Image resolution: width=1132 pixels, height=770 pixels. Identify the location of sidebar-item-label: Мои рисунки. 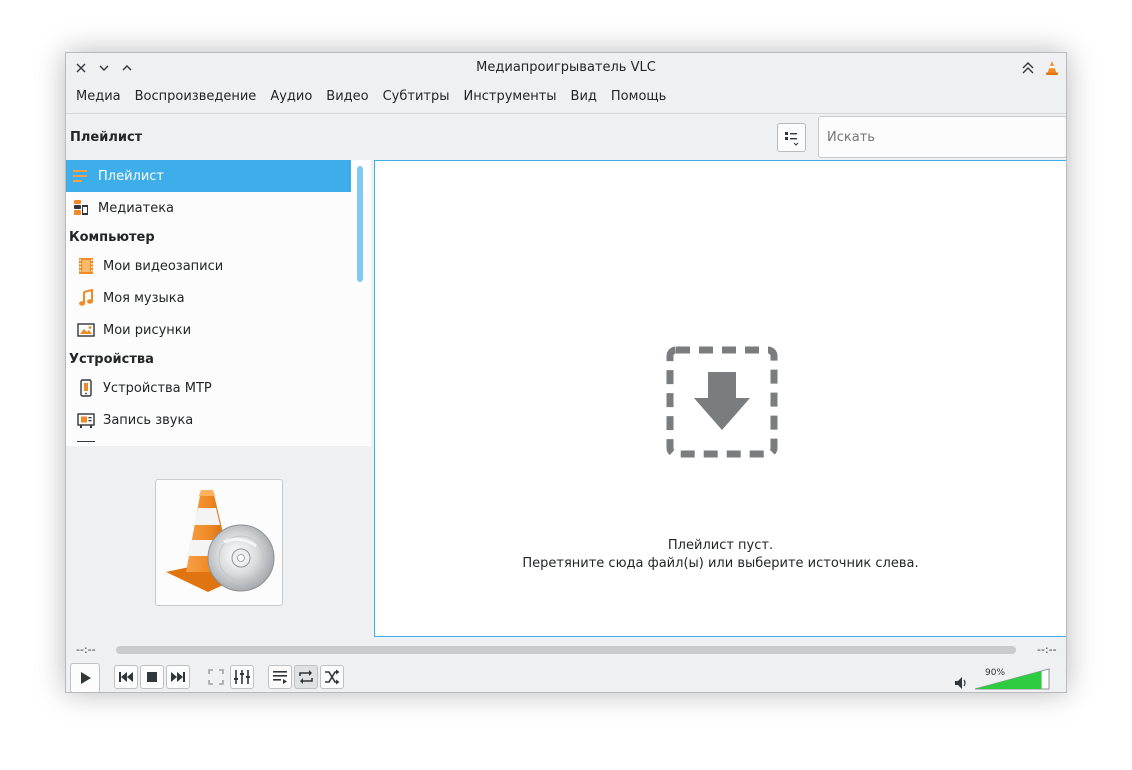
(147, 330).